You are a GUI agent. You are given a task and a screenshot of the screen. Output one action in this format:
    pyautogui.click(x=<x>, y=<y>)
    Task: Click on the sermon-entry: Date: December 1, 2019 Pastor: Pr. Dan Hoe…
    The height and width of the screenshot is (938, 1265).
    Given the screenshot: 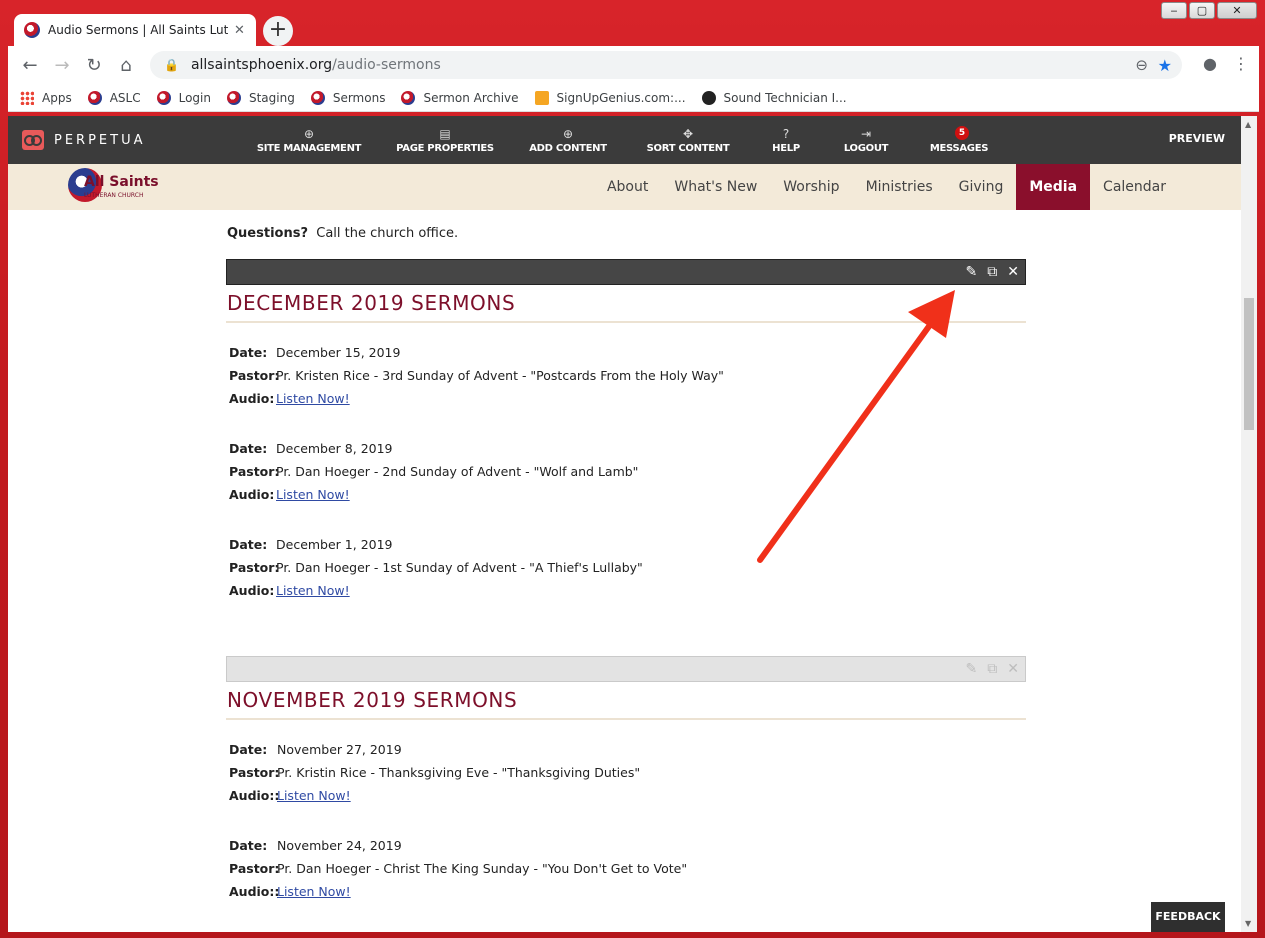 What is the action you would take?
    pyautogui.click(x=626, y=567)
    